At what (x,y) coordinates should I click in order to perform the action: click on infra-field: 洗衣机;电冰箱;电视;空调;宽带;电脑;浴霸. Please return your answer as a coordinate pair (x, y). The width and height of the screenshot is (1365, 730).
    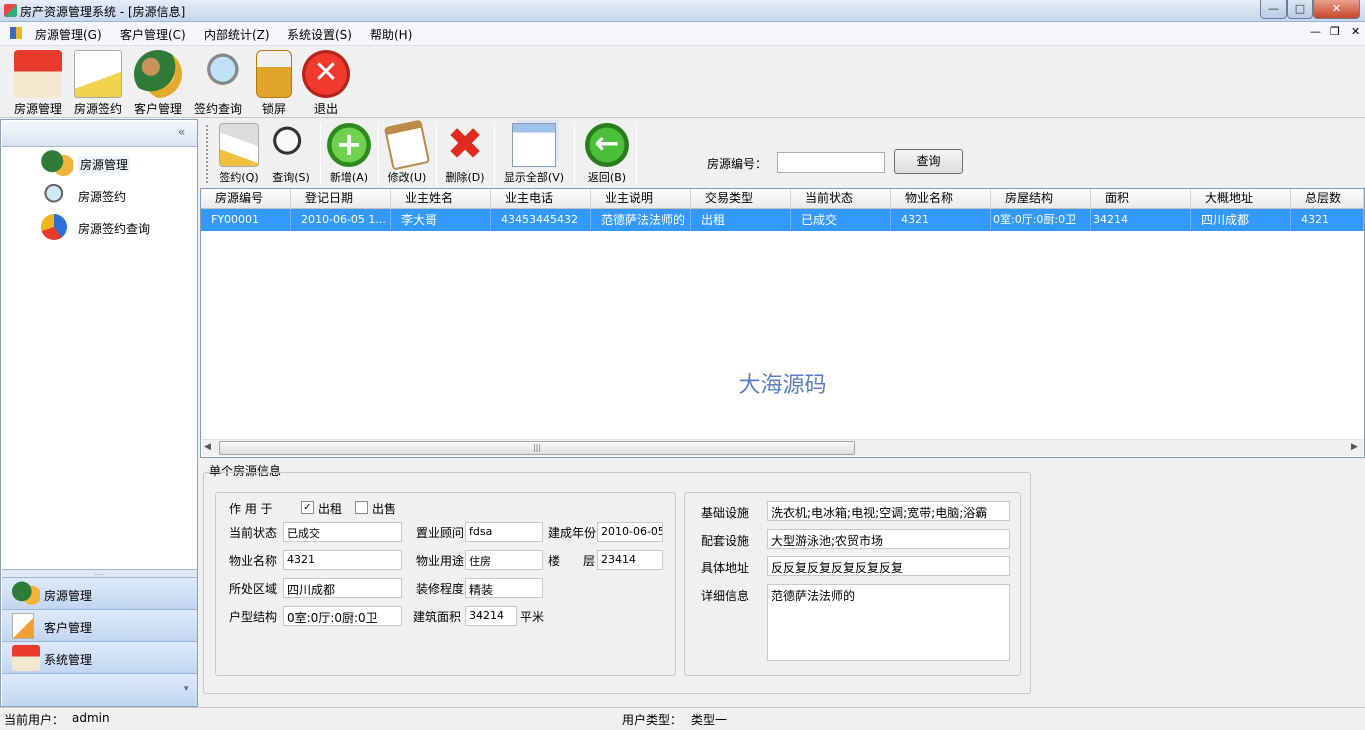
    Looking at the image, I should click on (888, 511).